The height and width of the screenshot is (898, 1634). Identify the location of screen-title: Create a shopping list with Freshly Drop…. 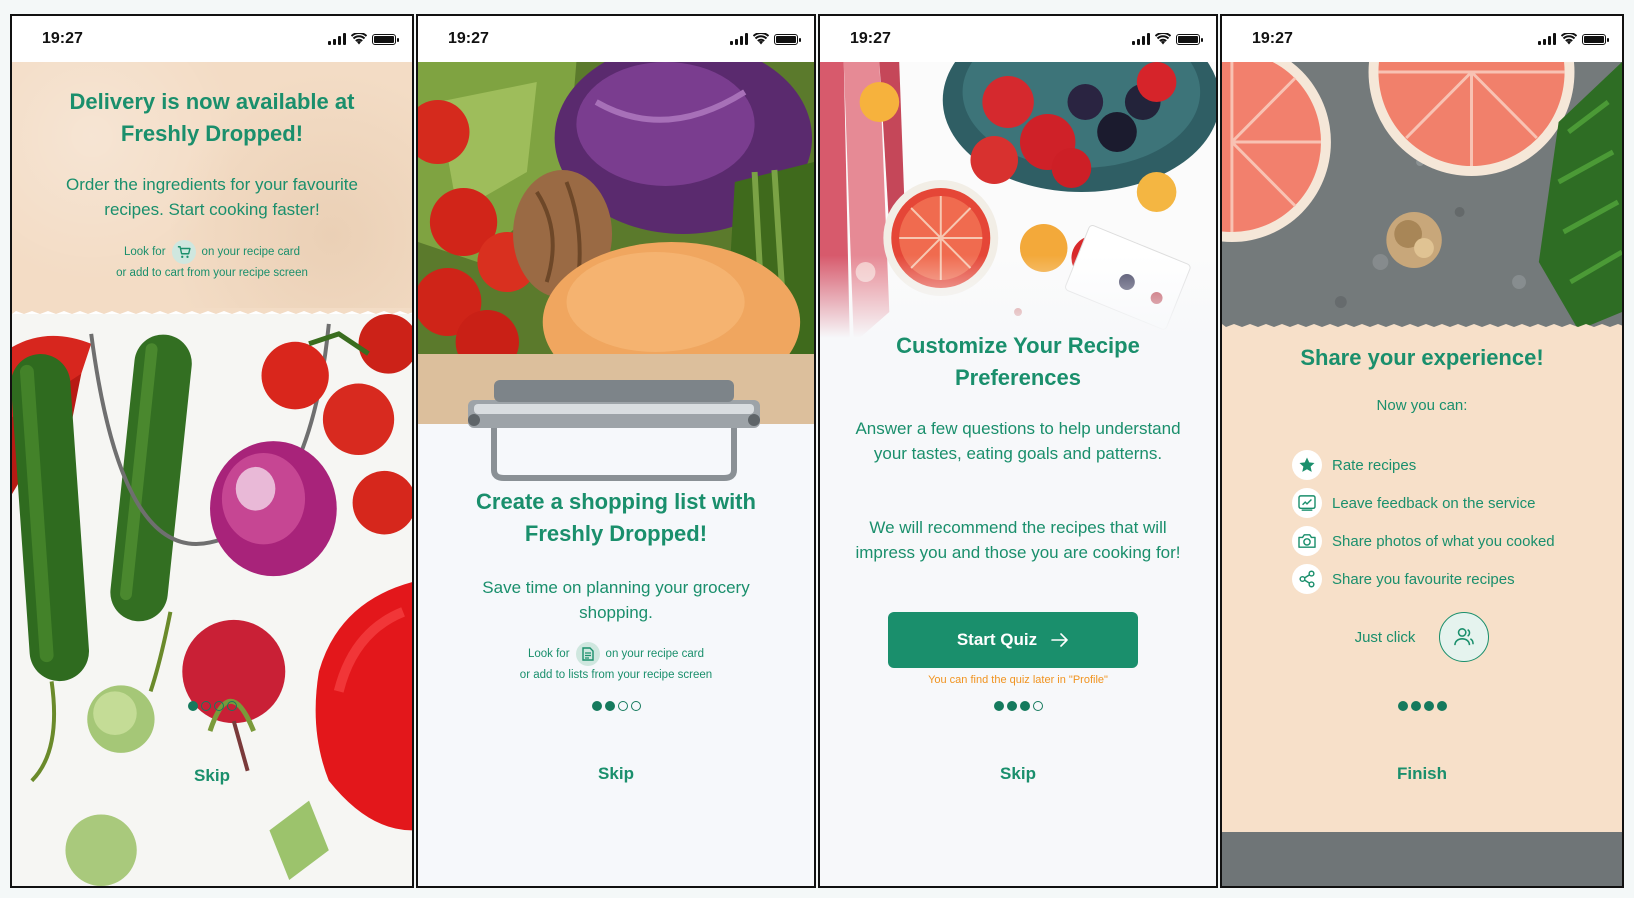
(616, 517).